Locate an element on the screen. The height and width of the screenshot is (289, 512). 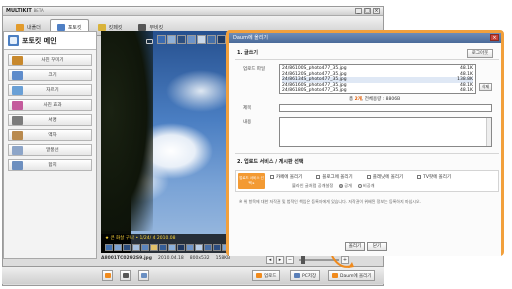
status-size: 158KB is located at coordinates (223, 258).